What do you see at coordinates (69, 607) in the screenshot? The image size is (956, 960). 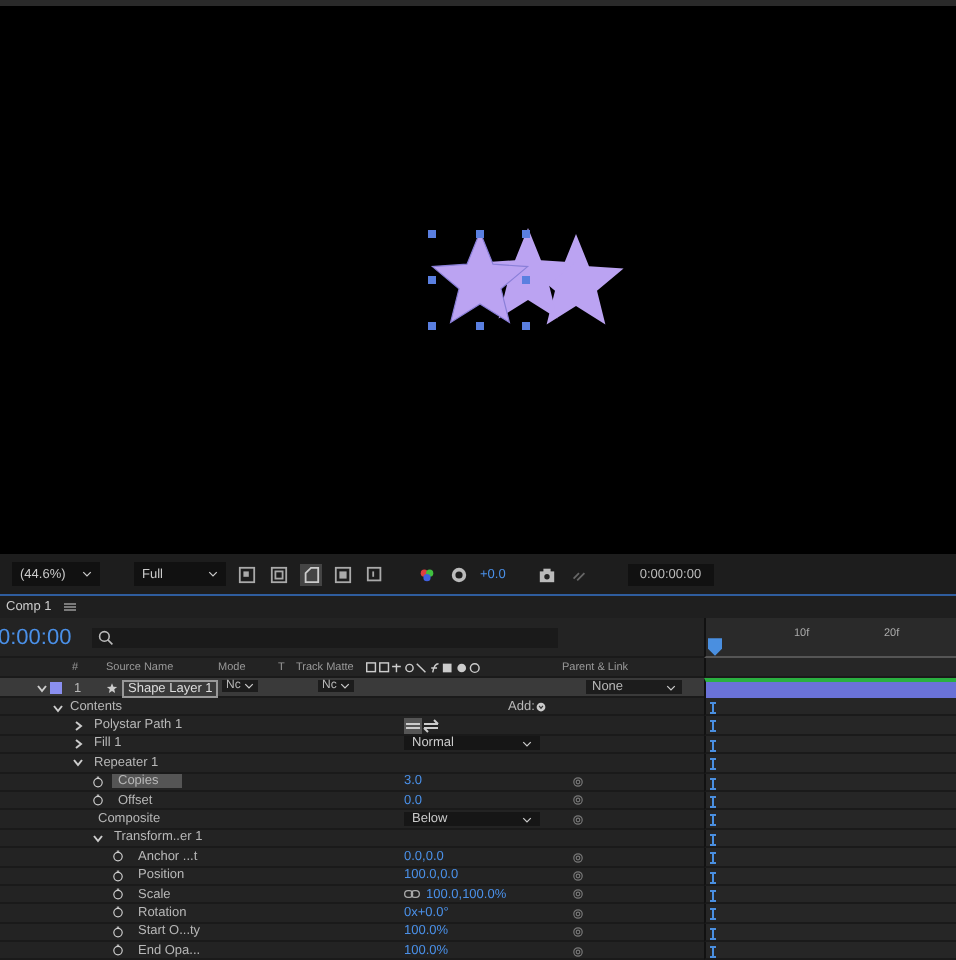 I see `menu-icon` at bounding box center [69, 607].